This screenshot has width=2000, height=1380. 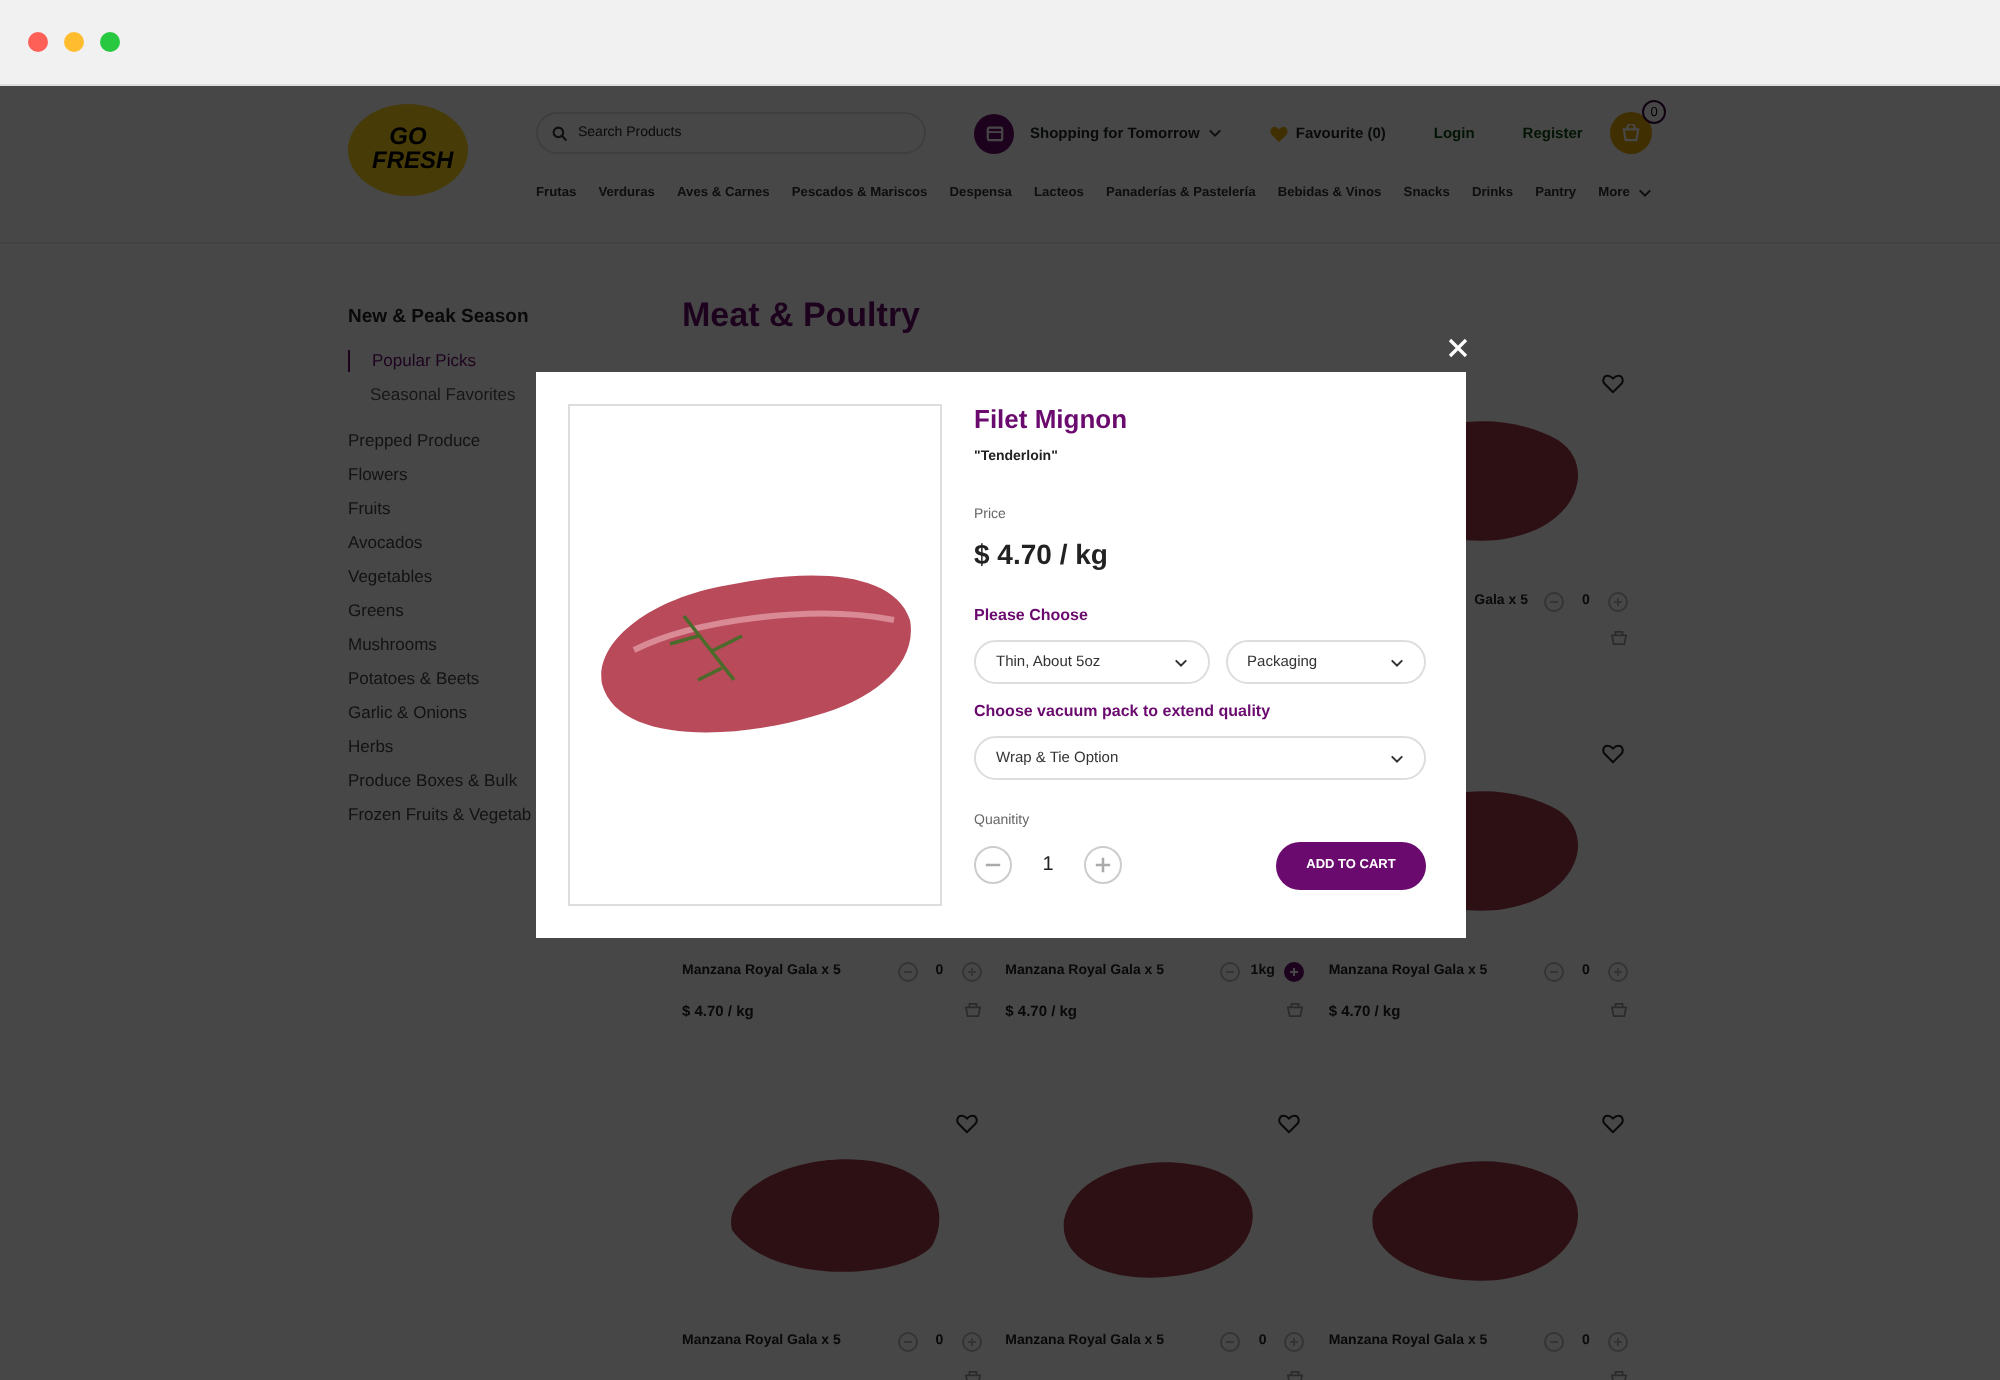 What do you see at coordinates (1048, 866) in the screenshot?
I see `quantity-value: 1` at bounding box center [1048, 866].